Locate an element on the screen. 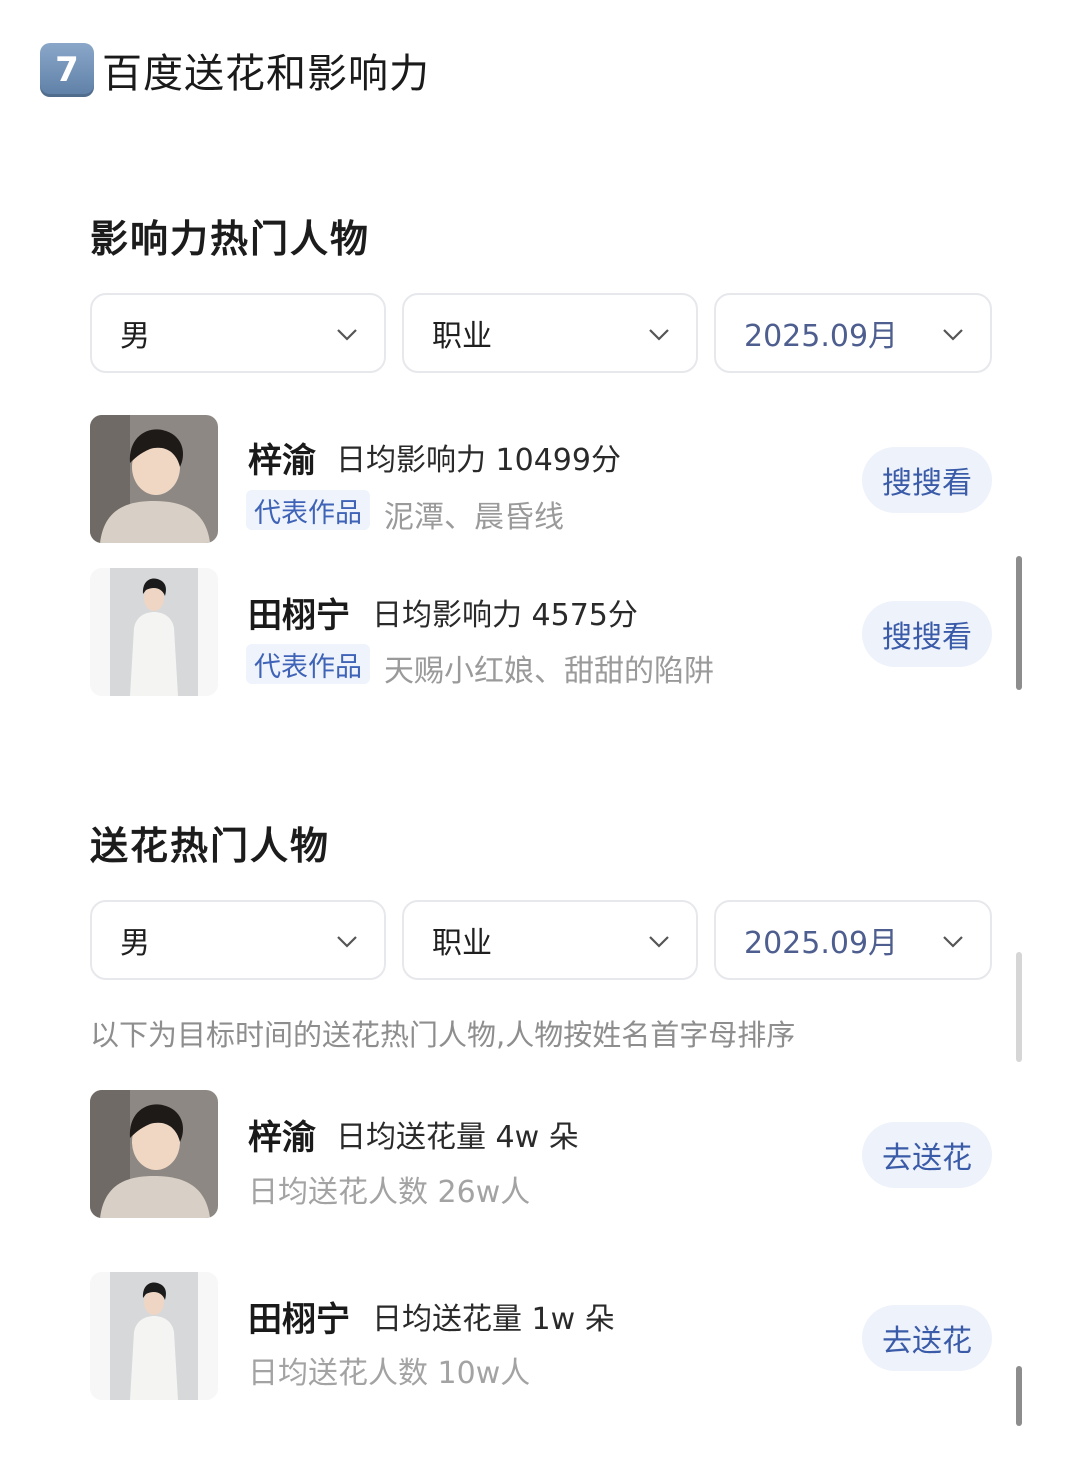  influence-score: 日均影响力 4575分 is located at coordinates (505, 615).